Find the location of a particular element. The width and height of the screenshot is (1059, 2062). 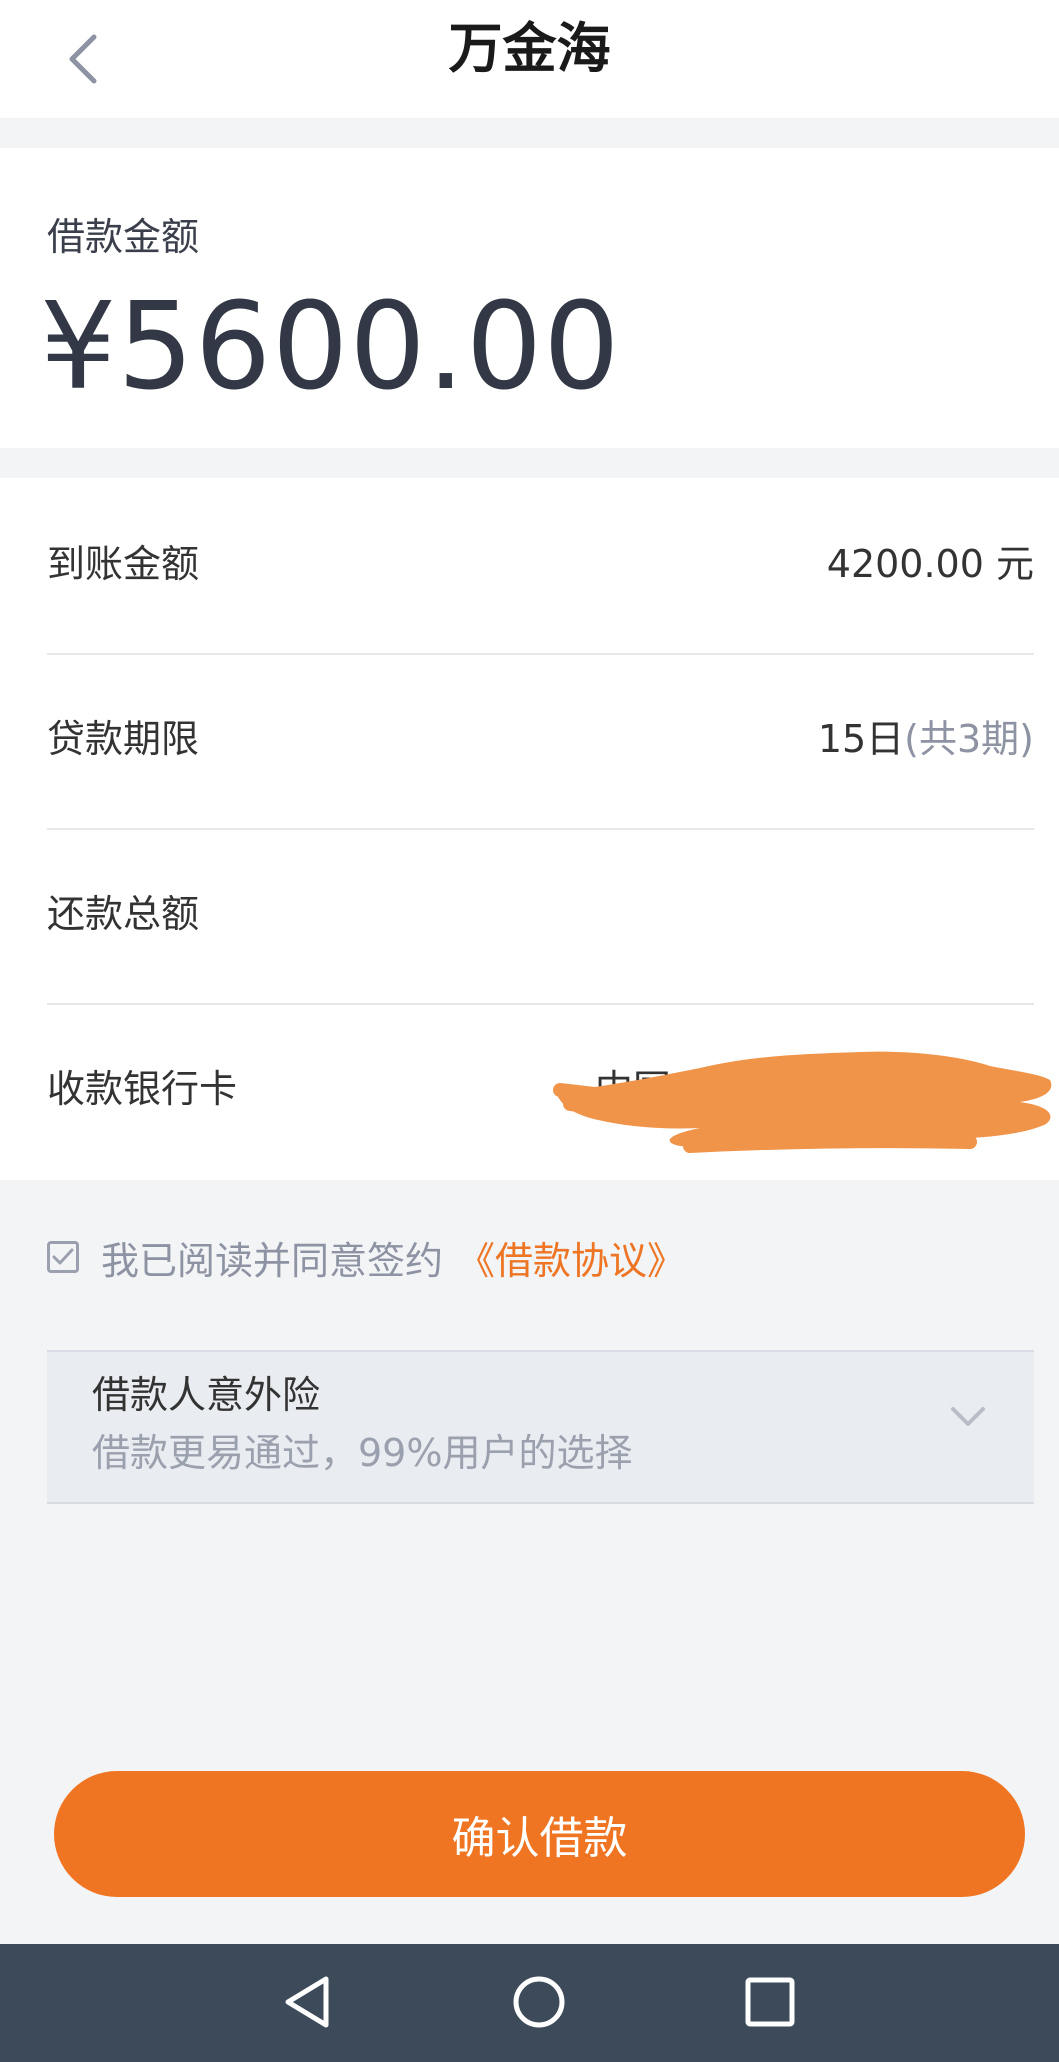

loan-amount-value: ¥5600.00 is located at coordinates (330, 347).